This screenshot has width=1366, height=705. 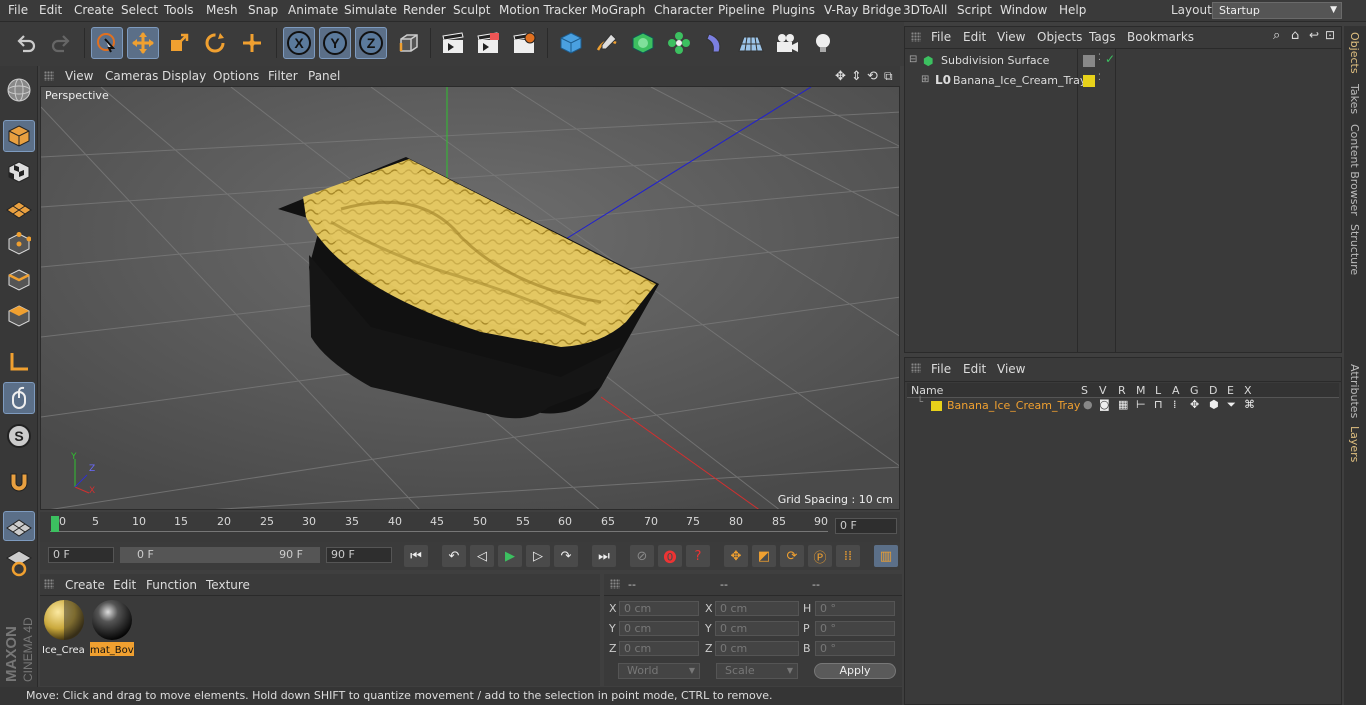 I want to click on object-row: ⊟ ⬢ Subdivision Surface, so click(x=992, y=62).